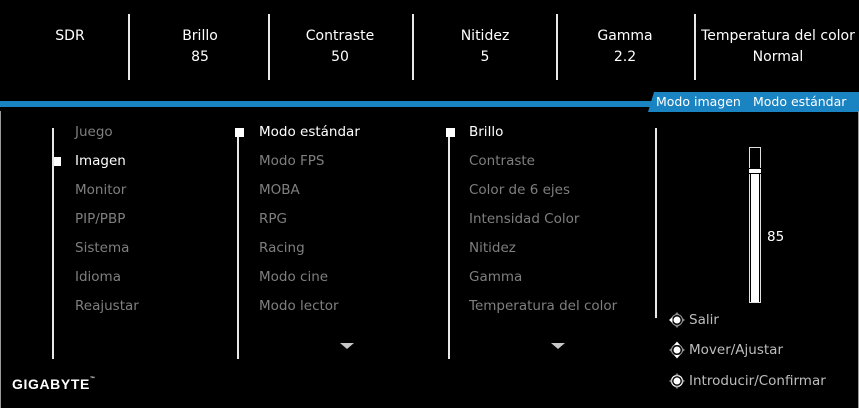 Image resolution: width=859 pixels, height=408 pixels. I want to click on mode-item-moba: MOBA, so click(279, 190).